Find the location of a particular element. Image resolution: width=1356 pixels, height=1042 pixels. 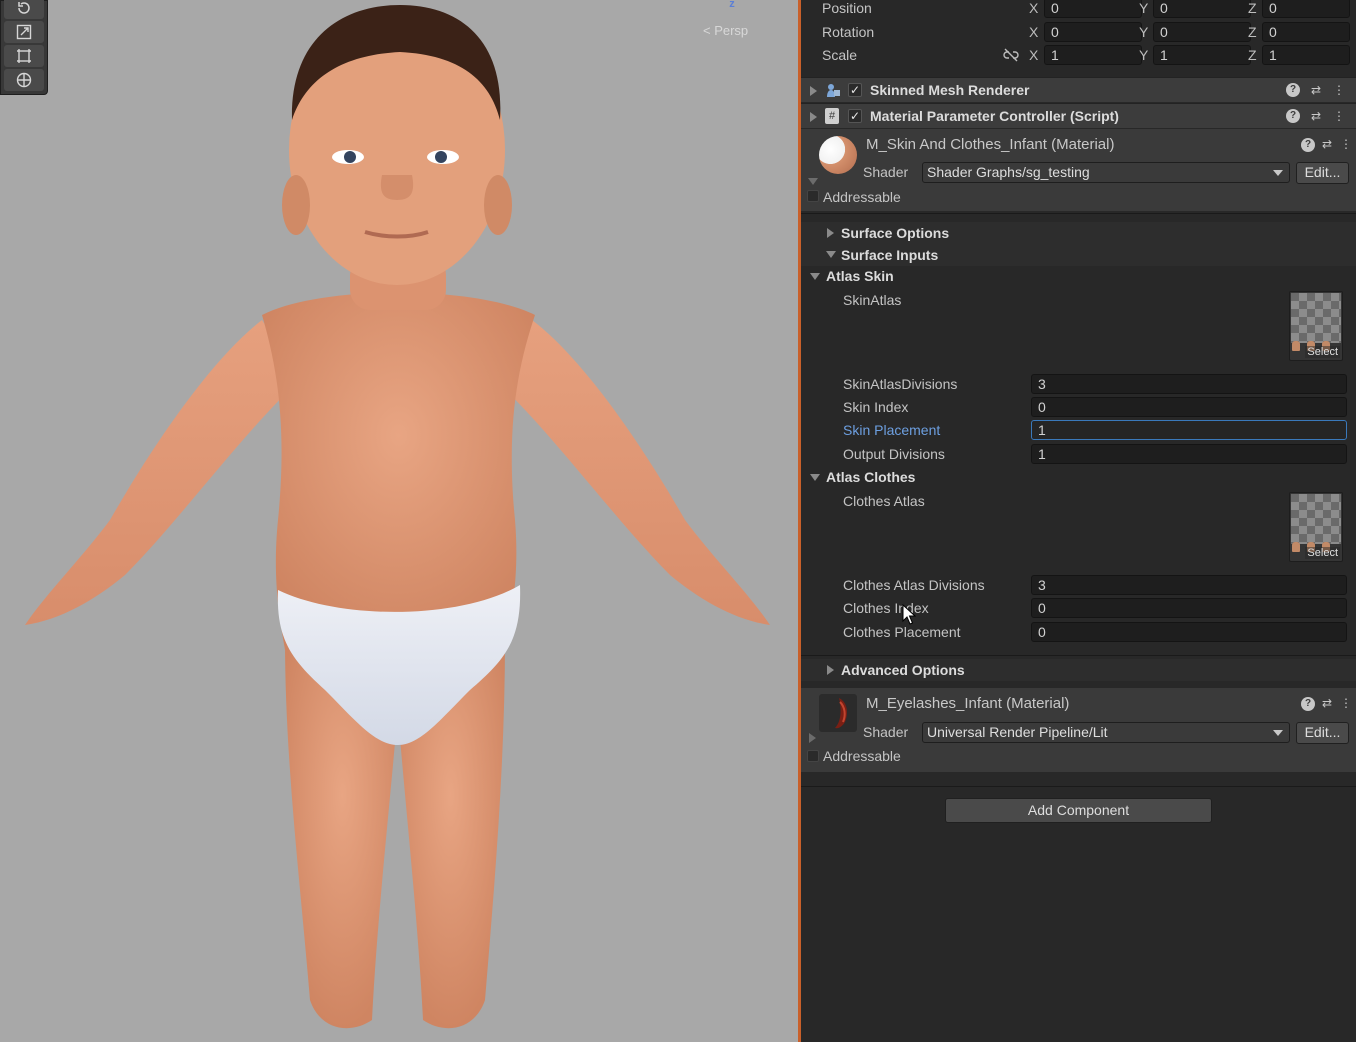

texture-preview is located at coordinates (1316, 318).